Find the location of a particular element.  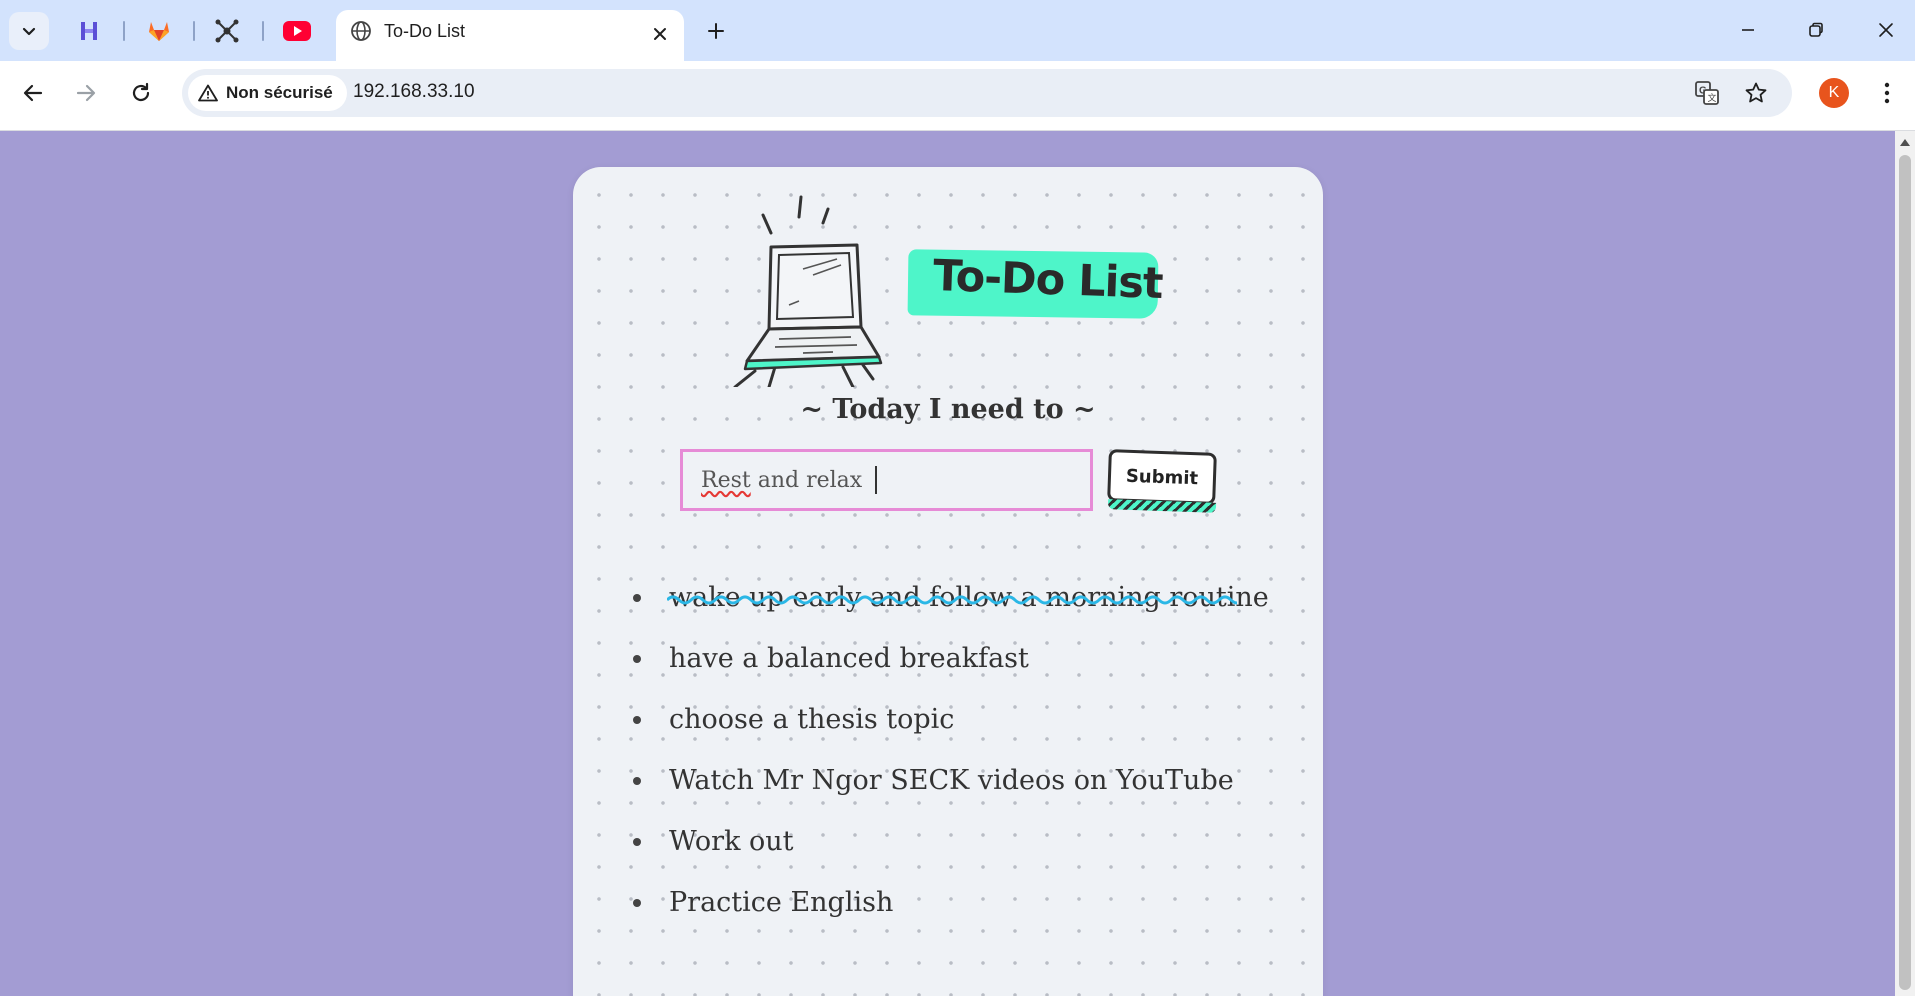

restore-button is located at coordinates (1816, 30).